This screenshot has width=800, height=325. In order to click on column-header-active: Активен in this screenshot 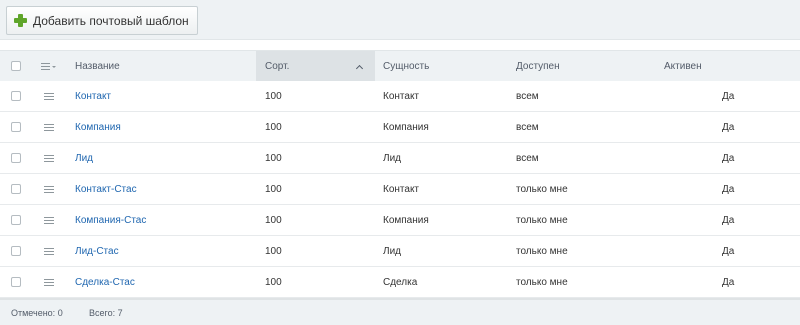, I will do `click(683, 66)`.